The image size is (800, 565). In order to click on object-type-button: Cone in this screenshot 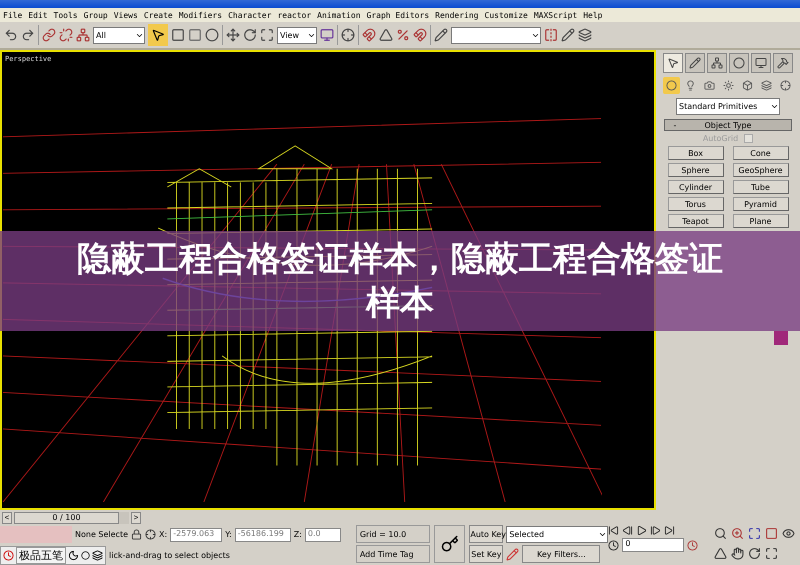, I will do `click(760, 153)`.